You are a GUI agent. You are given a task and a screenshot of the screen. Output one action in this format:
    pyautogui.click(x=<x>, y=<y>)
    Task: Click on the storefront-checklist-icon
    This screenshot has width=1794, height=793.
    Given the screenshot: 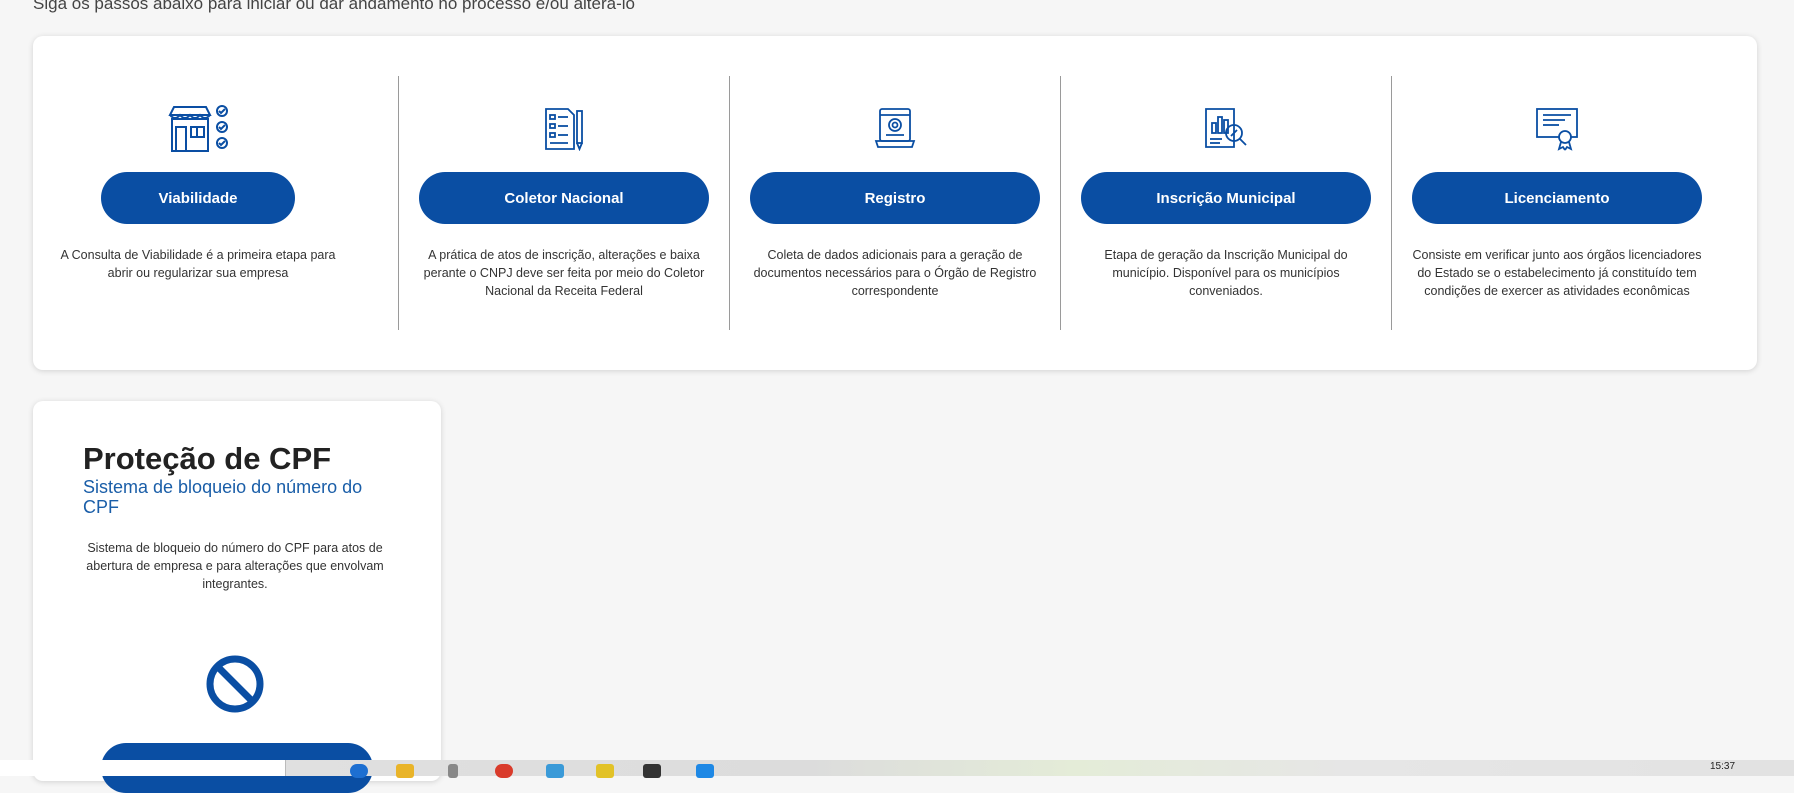 What is the action you would take?
    pyautogui.click(x=198, y=129)
    